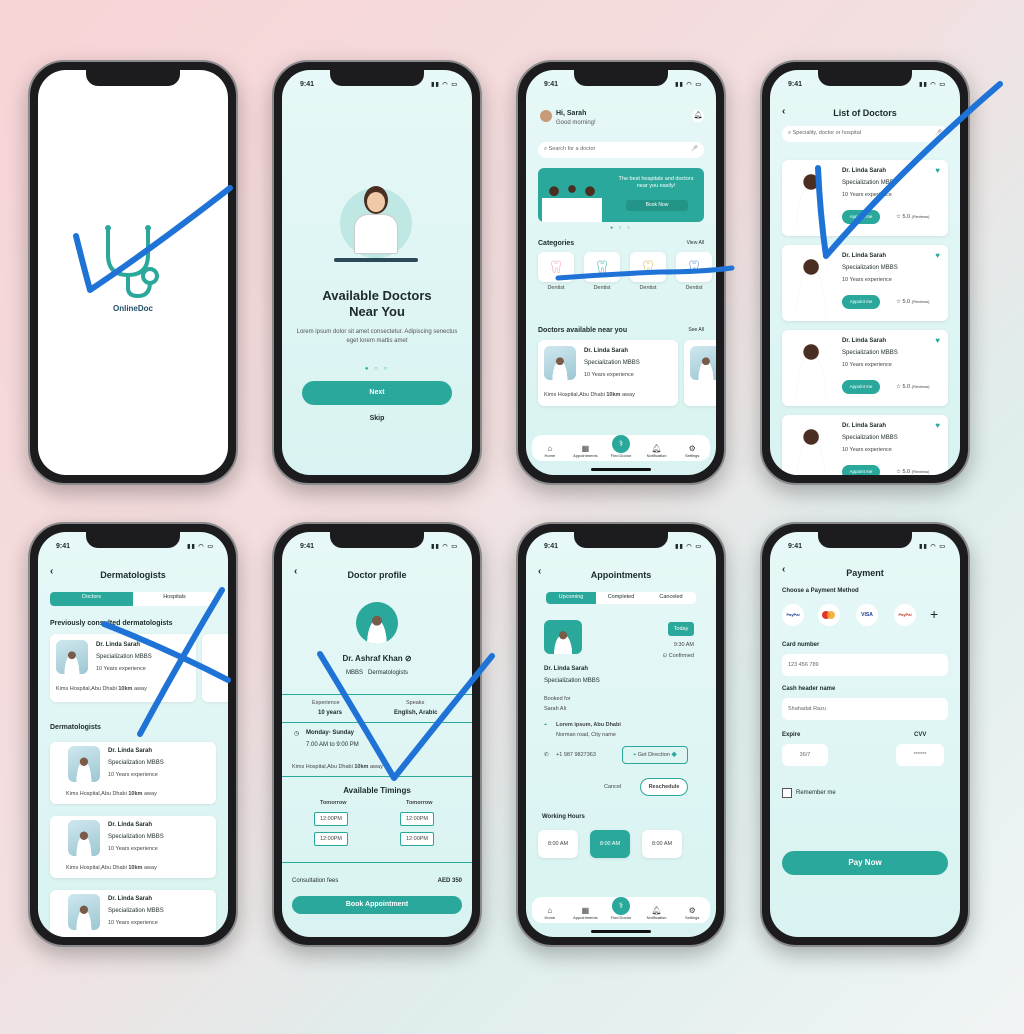 Image resolution: width=1024 pixels, height=1034 pixels. Describe the element at coordinates (865, 709) in the screenshot. I see `holder-name-input: Shahadat Razu` at that location.